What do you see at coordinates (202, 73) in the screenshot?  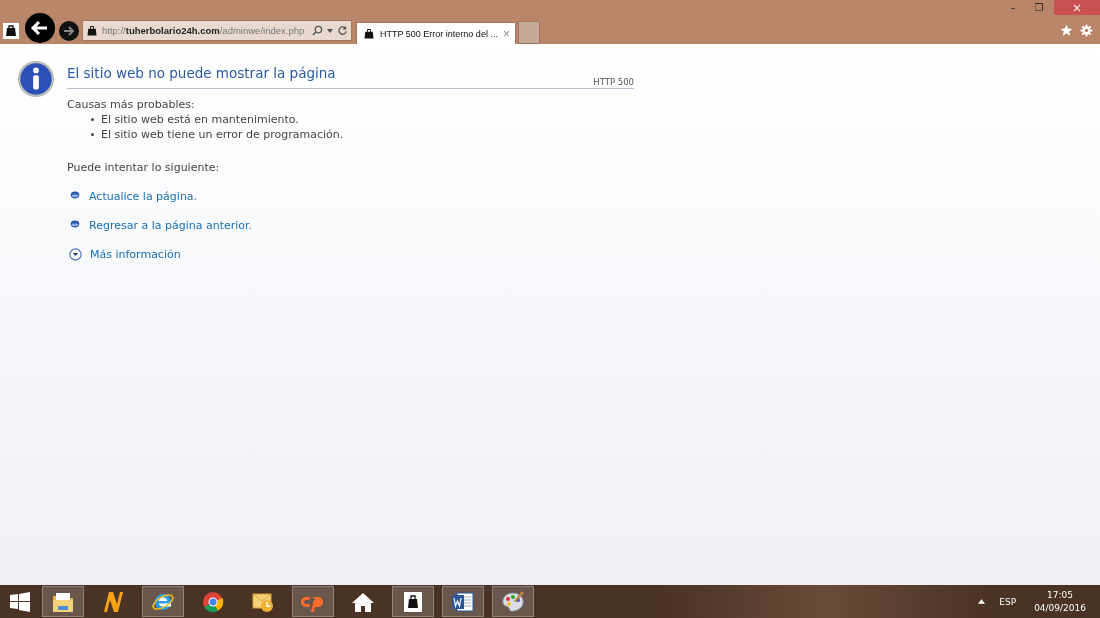 I see `page-title: El sitio web no puede mostrar la página` at bounding box center [202, 73].